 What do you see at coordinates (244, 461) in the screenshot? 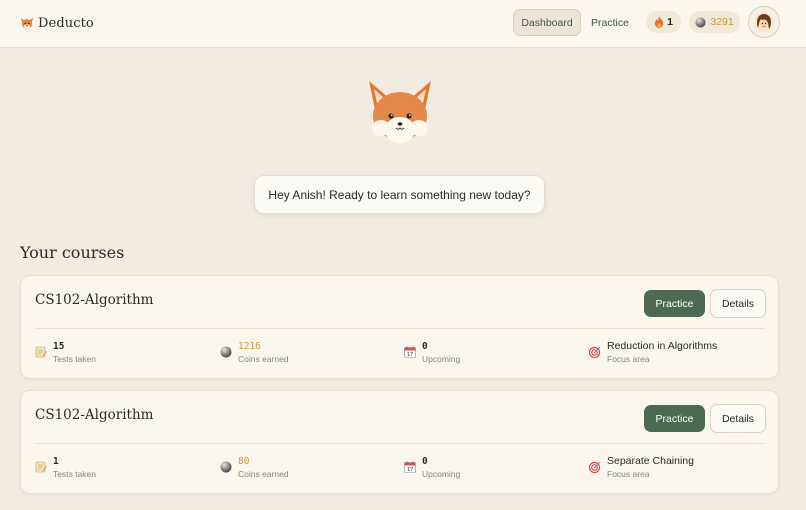
I see `stat-value: 80` at bounding box center [244, 461].